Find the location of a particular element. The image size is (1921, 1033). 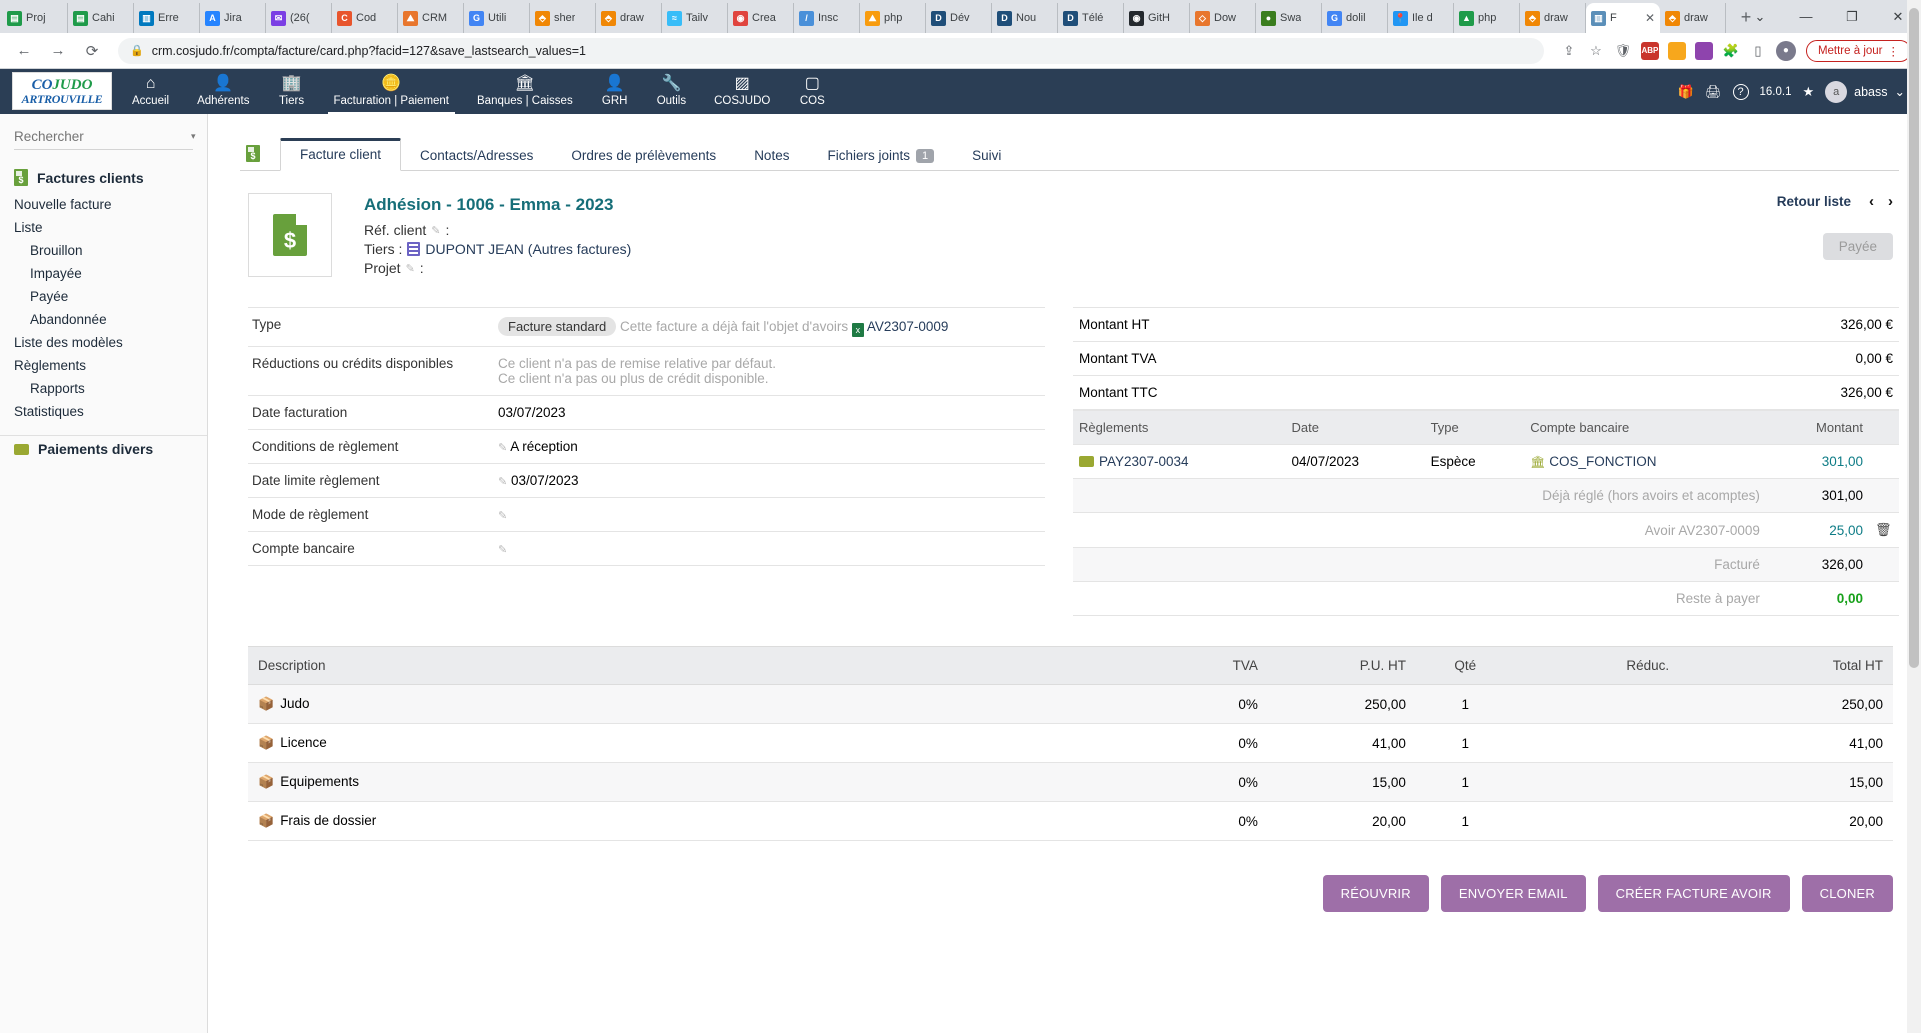

nav-item-tiers: 🏢 Tiers is located at coordinates (292, 91).